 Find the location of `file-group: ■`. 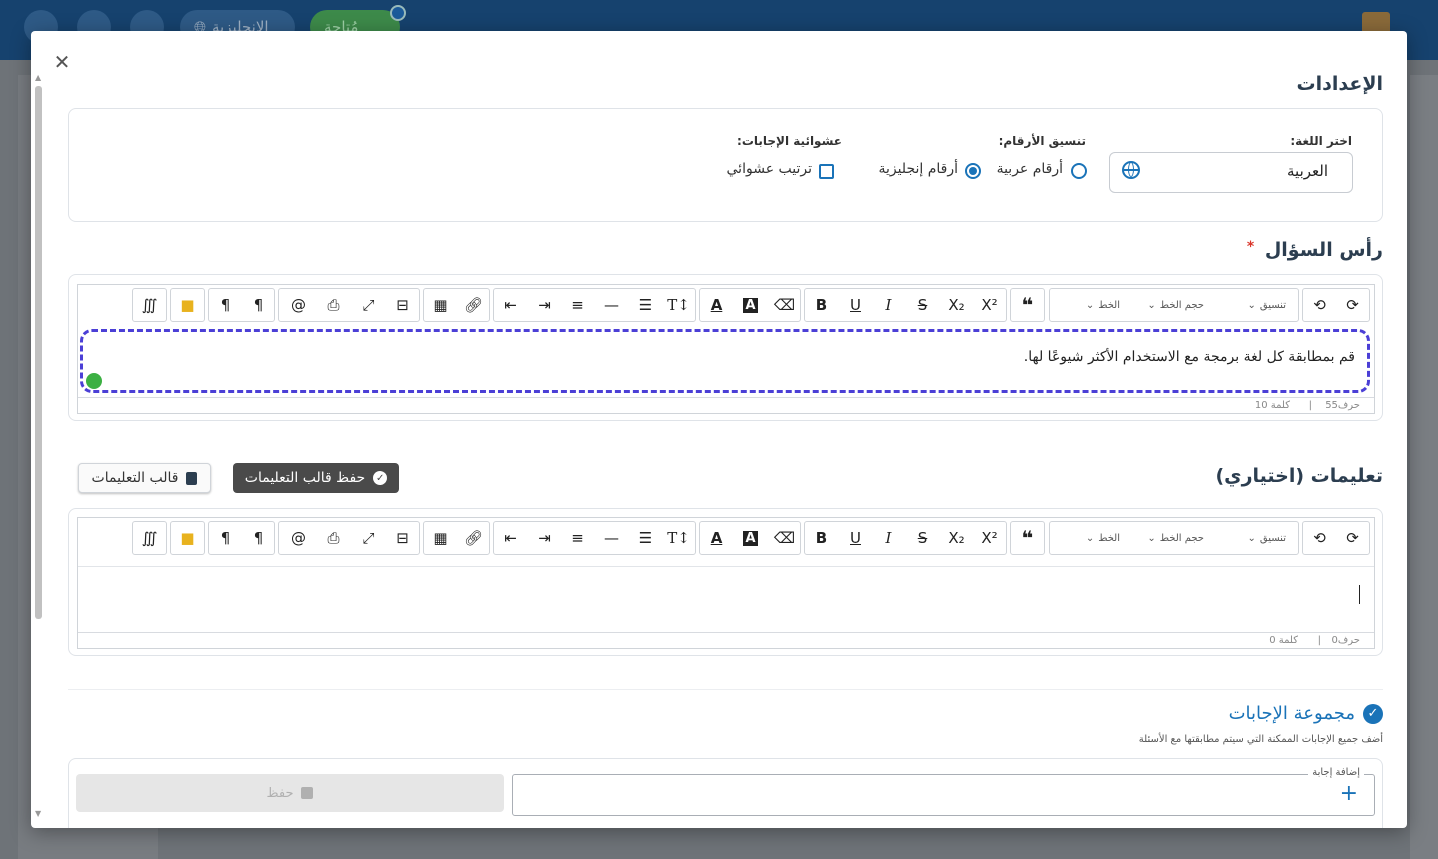

file-group: ■ is located at coordinates (187, 538).